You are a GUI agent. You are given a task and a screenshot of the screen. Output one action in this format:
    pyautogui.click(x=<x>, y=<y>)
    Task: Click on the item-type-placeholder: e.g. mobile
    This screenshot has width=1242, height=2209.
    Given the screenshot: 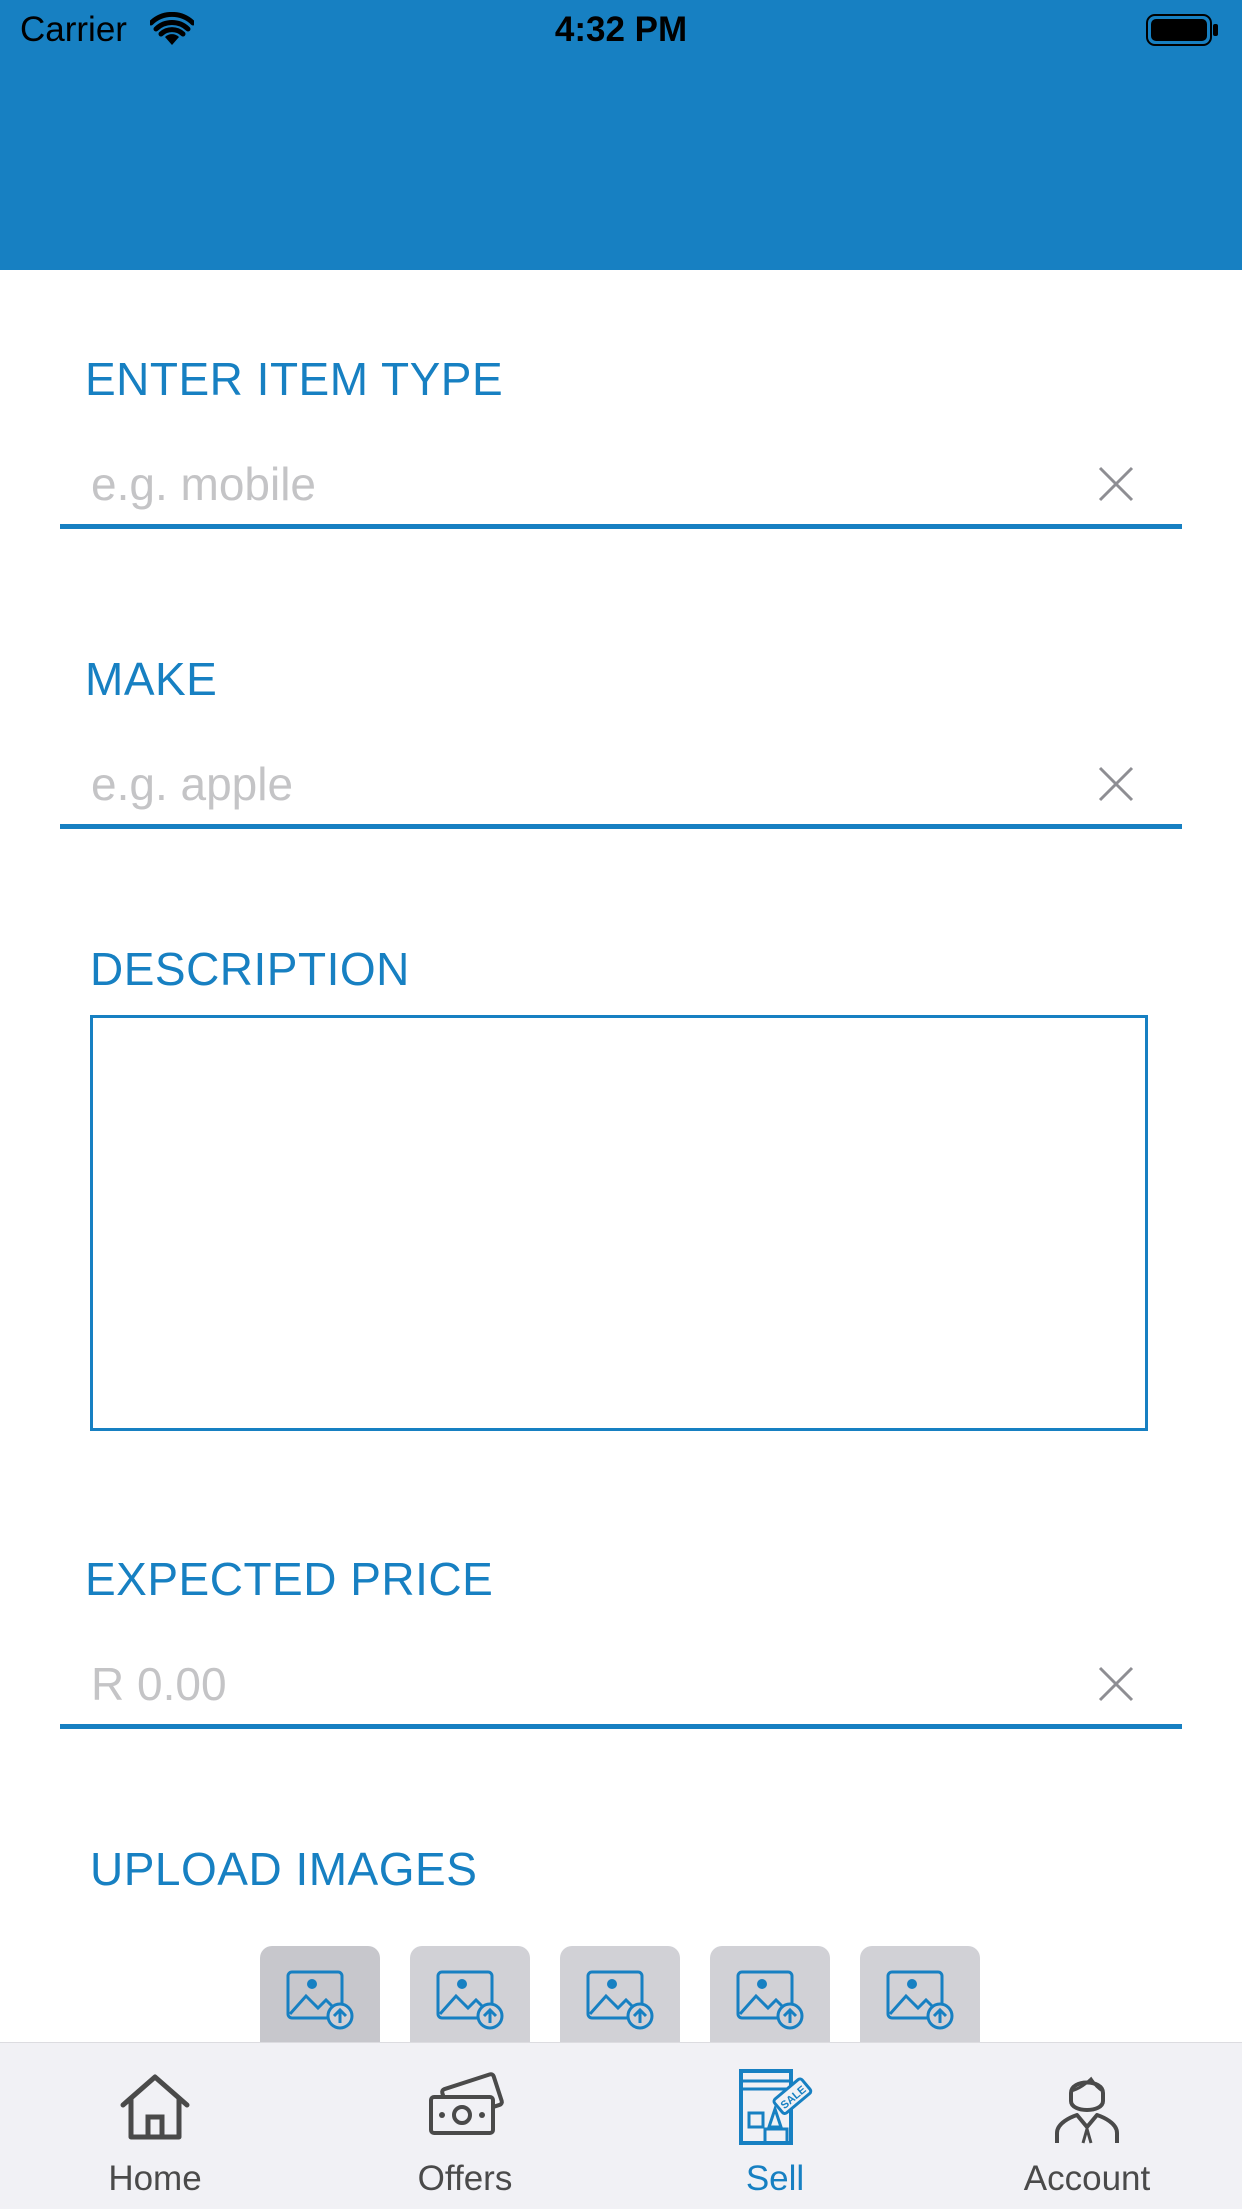 What is the action you would take?
    pyautogui.click(x=204, y=484)
    